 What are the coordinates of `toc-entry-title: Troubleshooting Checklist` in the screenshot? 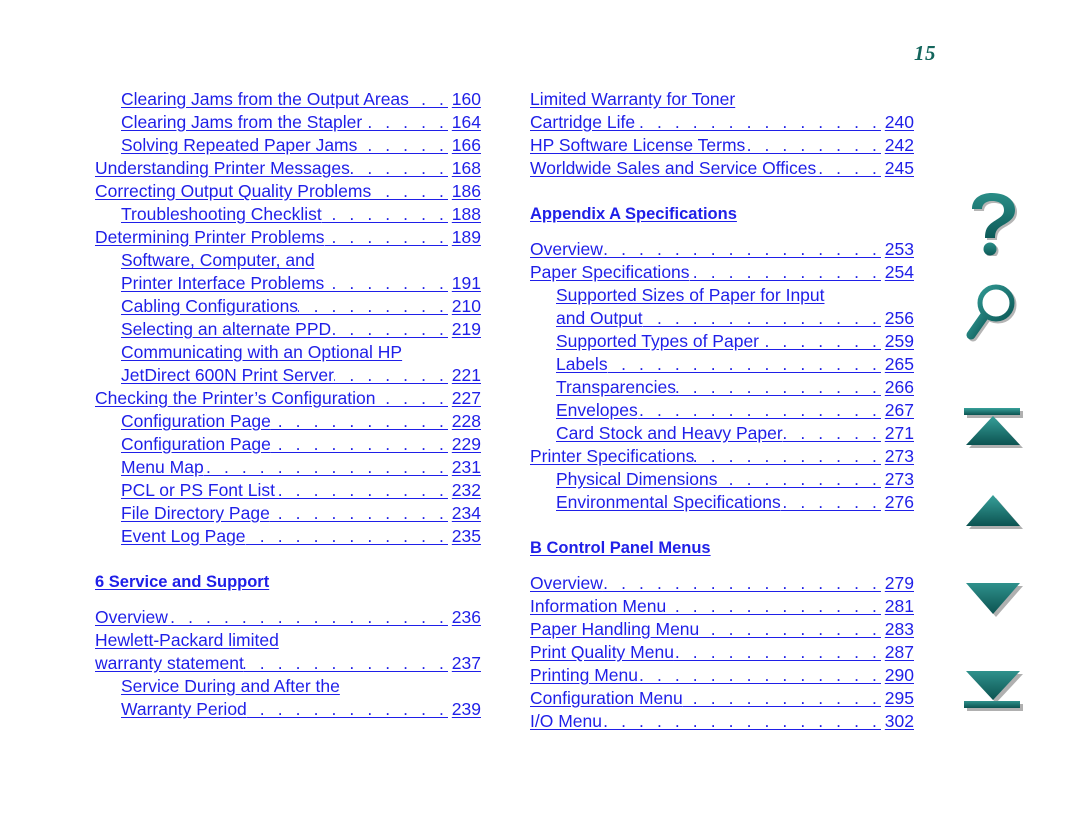 It's located at (221, 214).